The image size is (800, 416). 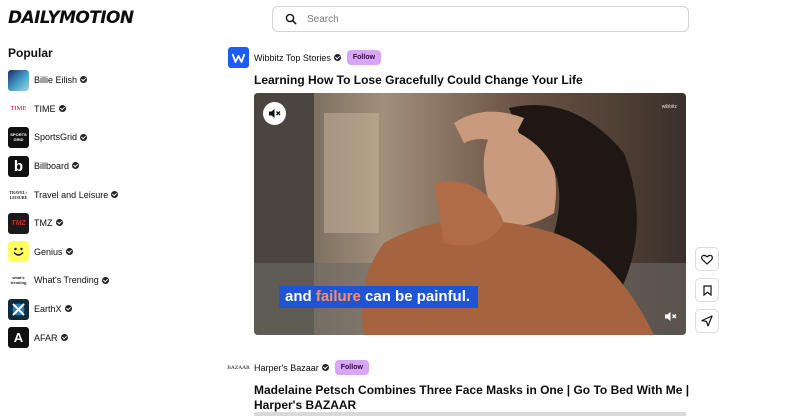 I want to click on time-logo: TIME, so click(x=18, y=109).